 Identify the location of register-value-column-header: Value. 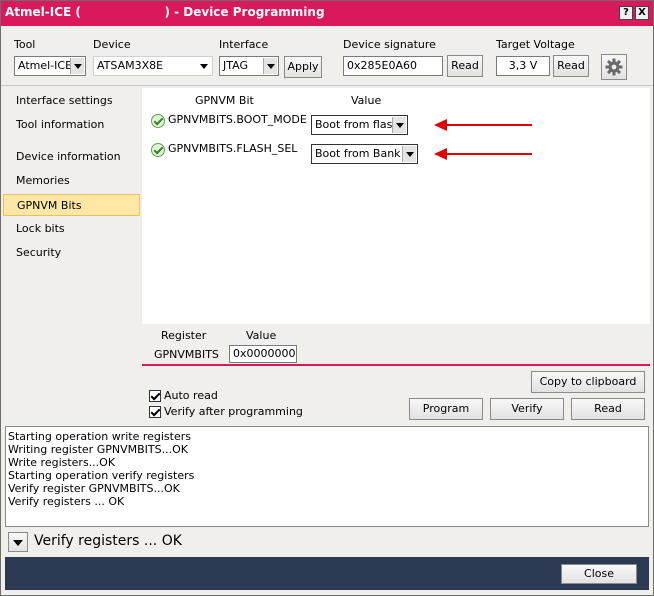
(261, 335).